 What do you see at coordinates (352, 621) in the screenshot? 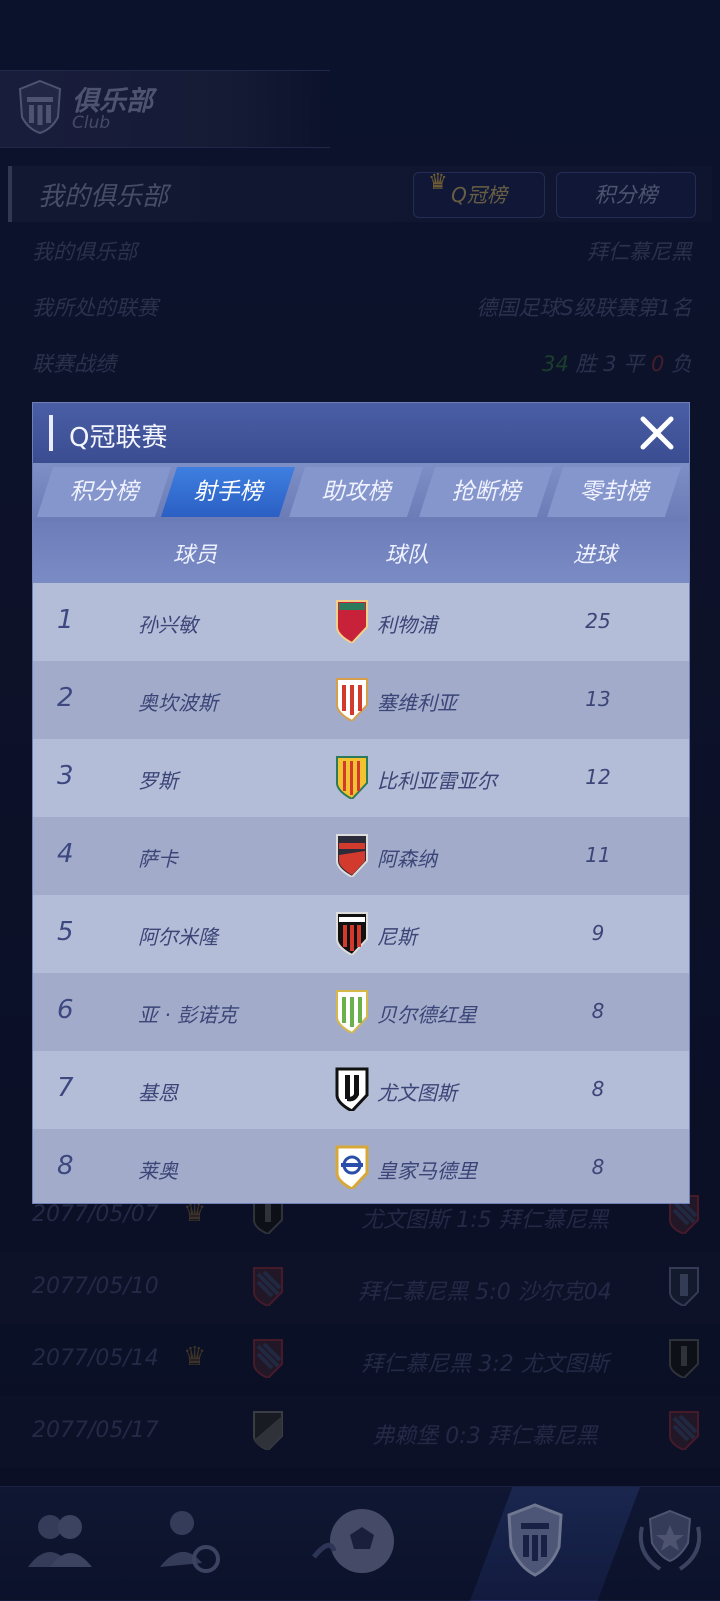
I see `liverpool-crest-icon` at bounding box center [352, 621].